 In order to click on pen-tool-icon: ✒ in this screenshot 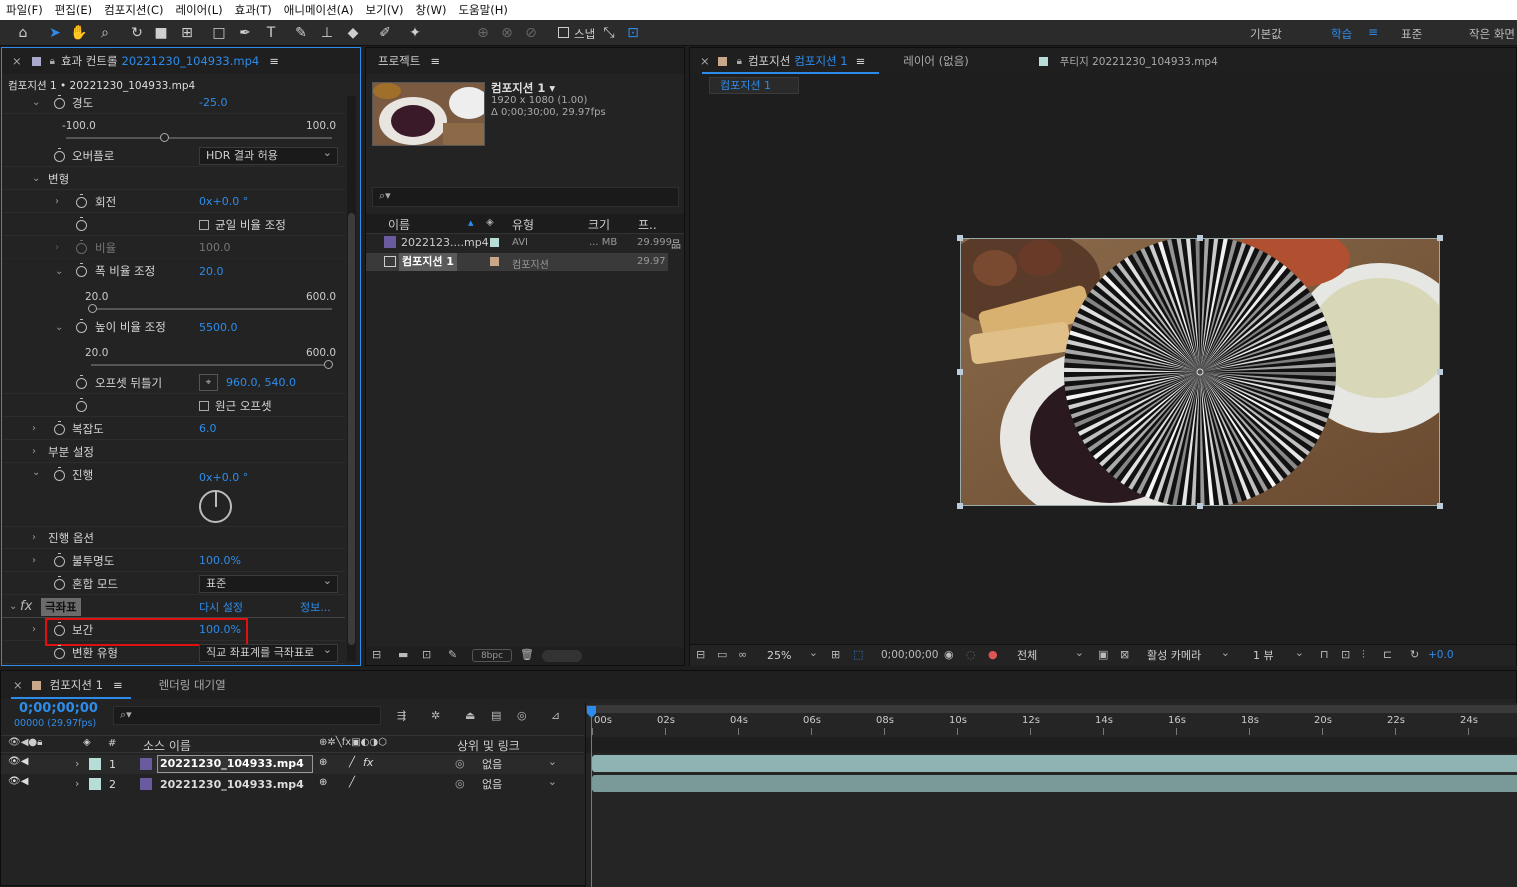, I will do `click(245, 33)`.